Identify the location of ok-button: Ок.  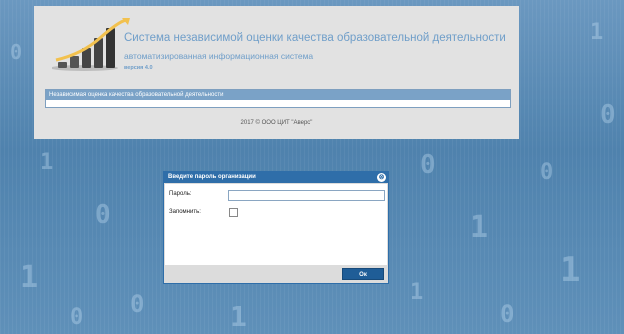
(363, 274).